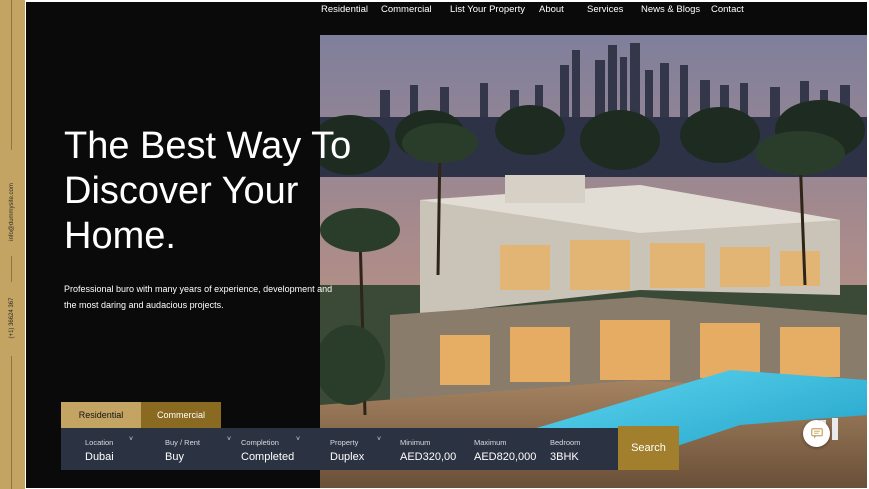 This screenshot has width=869, height=489. What do you see at coordinates (428, 457) in the screenshot?
I see `minimum-value: AED320,00` at bounding box center [428, 457].